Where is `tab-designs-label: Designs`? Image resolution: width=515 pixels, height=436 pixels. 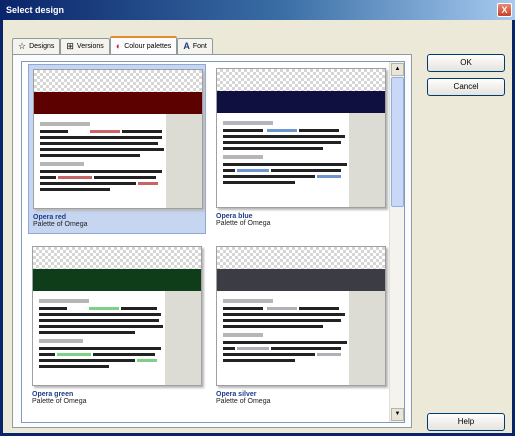
tab-designs-label: Designs is located at coordinates (42, 46).